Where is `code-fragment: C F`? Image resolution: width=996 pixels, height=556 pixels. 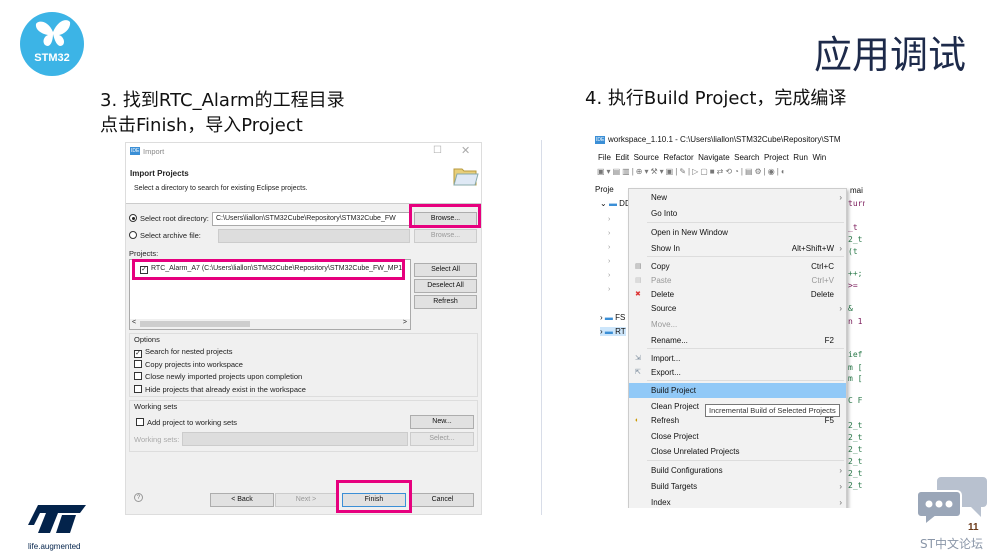 code-fragment: C F is located at coordinates (855, 400).